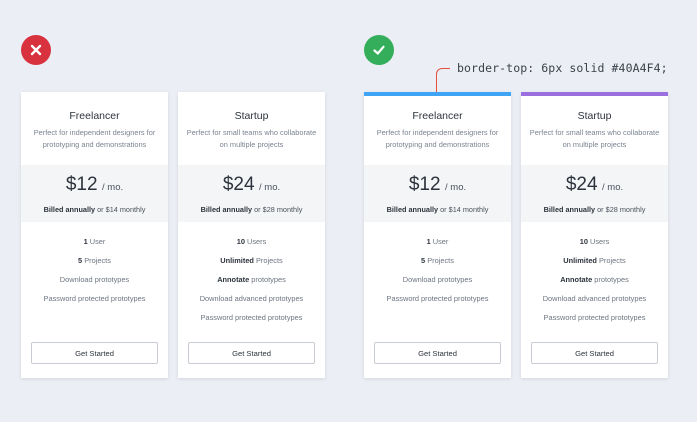 This screenshot has height=422, width=697. I want to click on checkmark-icon, so click(379, 50).